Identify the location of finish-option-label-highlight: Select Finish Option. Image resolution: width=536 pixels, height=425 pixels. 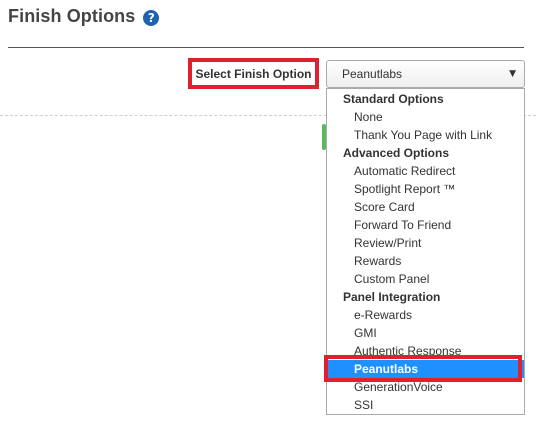
(253, 73).